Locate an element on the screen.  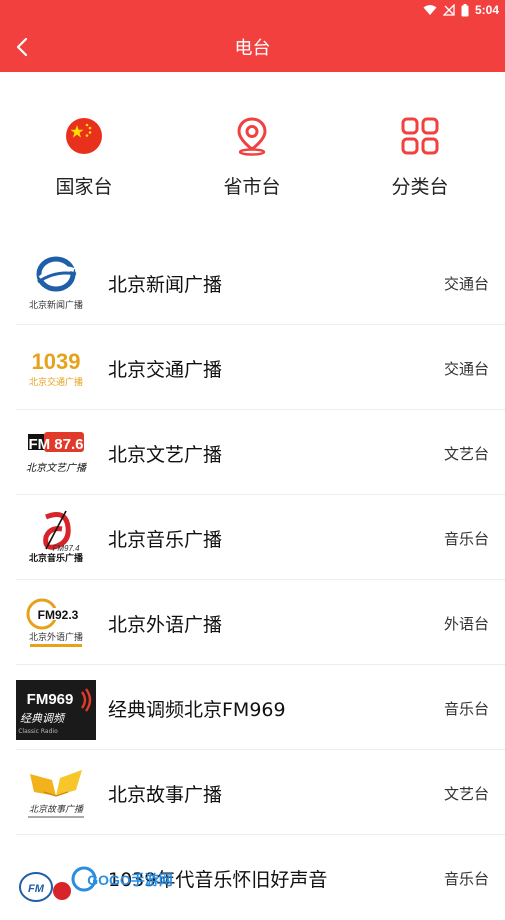
station-logo-classic: FM969 经典调频 Classic Radio is located at coordinates (56, 710).